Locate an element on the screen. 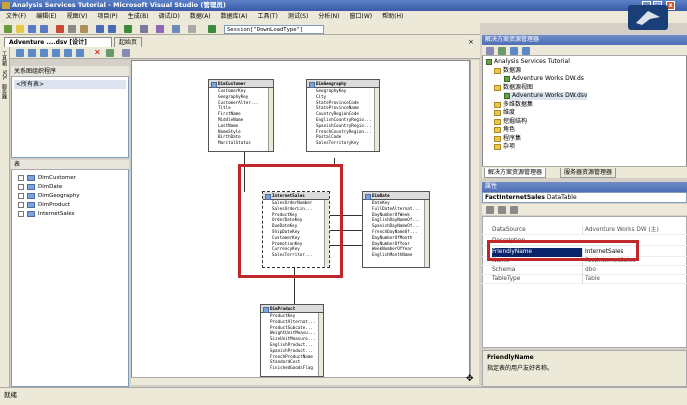 Image resolution: width=687 pixels, height=405 pixels. paste-icon is located at coordinates (84, 29).